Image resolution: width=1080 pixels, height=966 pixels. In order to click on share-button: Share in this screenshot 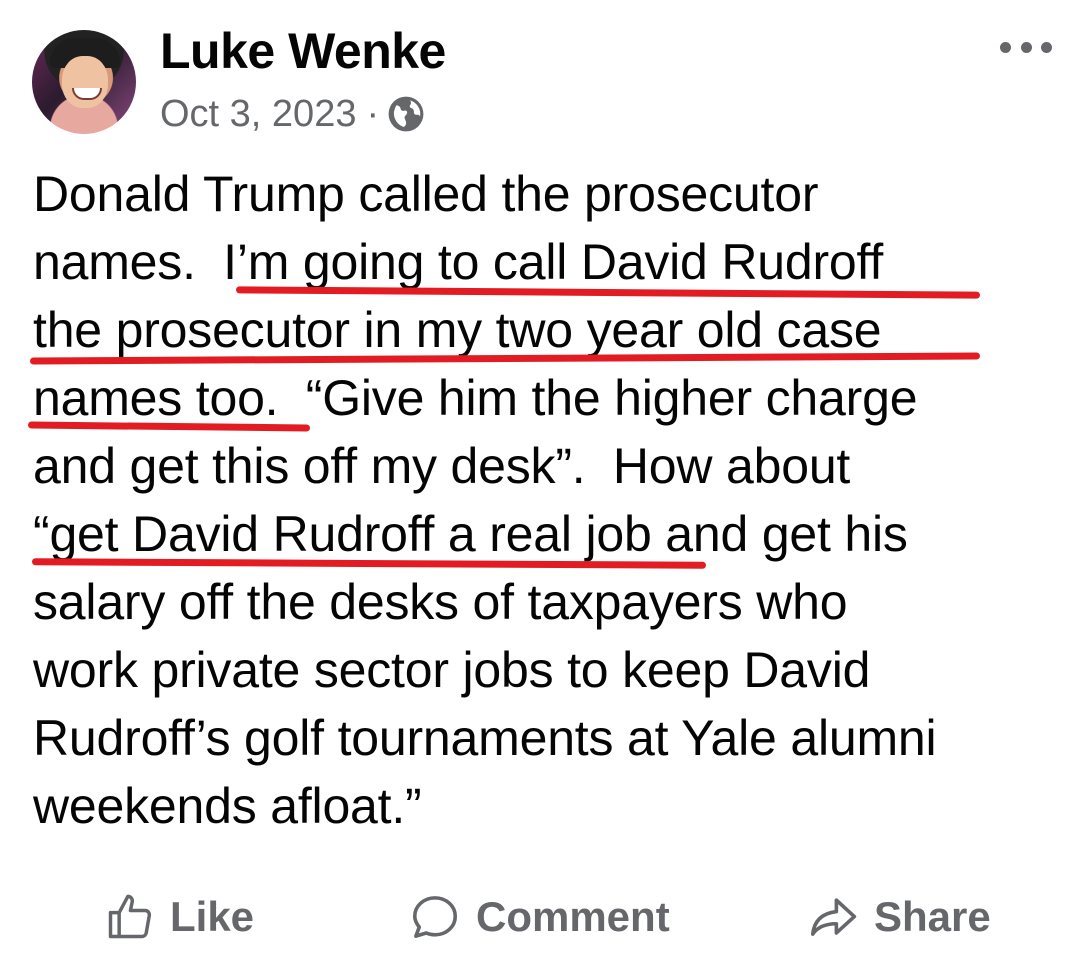, I will do `click(898, 917)`.